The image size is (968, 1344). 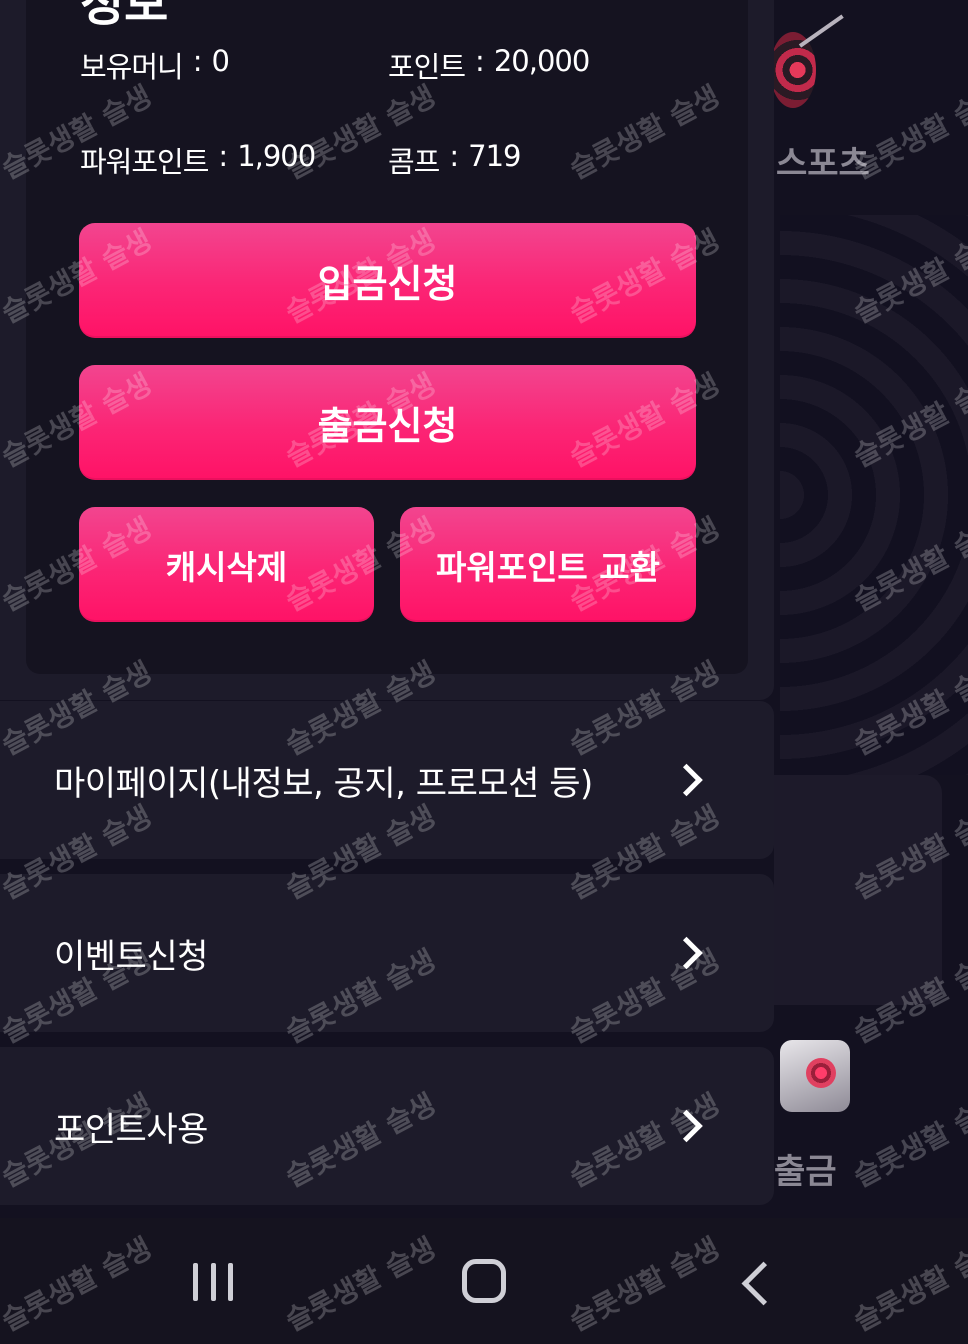 What do you see at coordinates (858, 890) in the screenshot?
I see `background-card` at bounding box center [858, 890].